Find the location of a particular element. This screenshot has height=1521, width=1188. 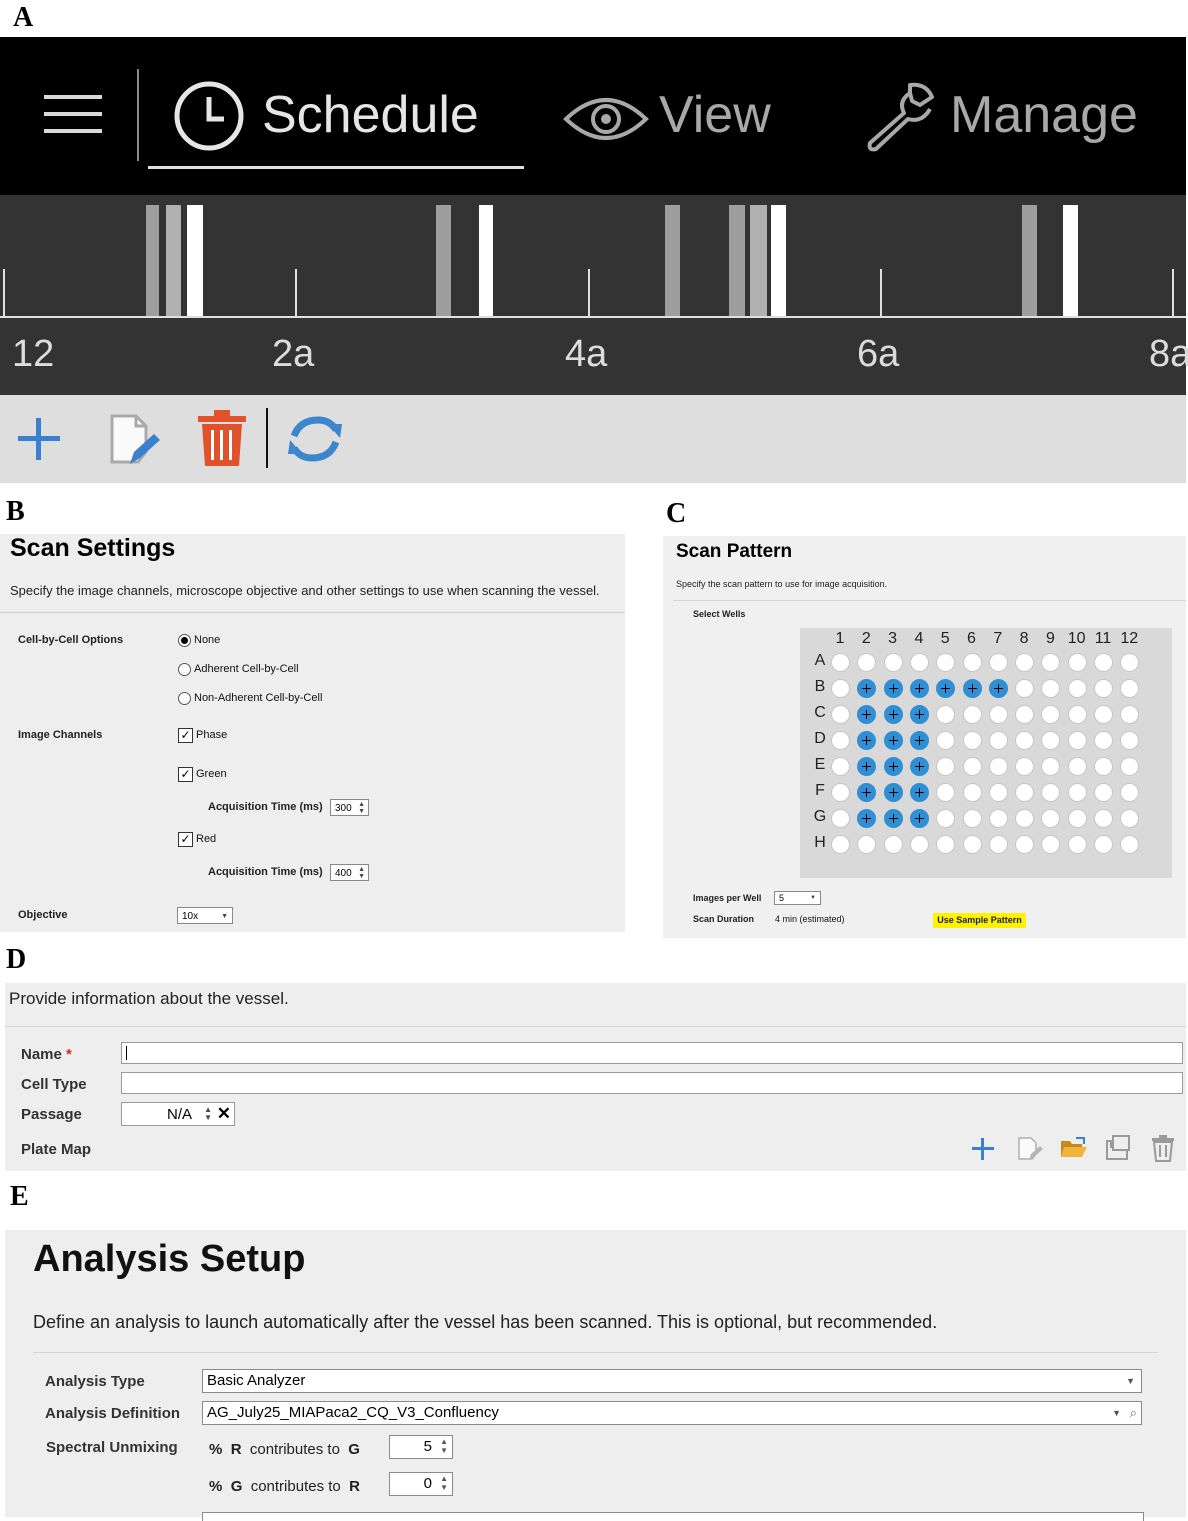

well-A12 is located at coordinates (1130, 662).